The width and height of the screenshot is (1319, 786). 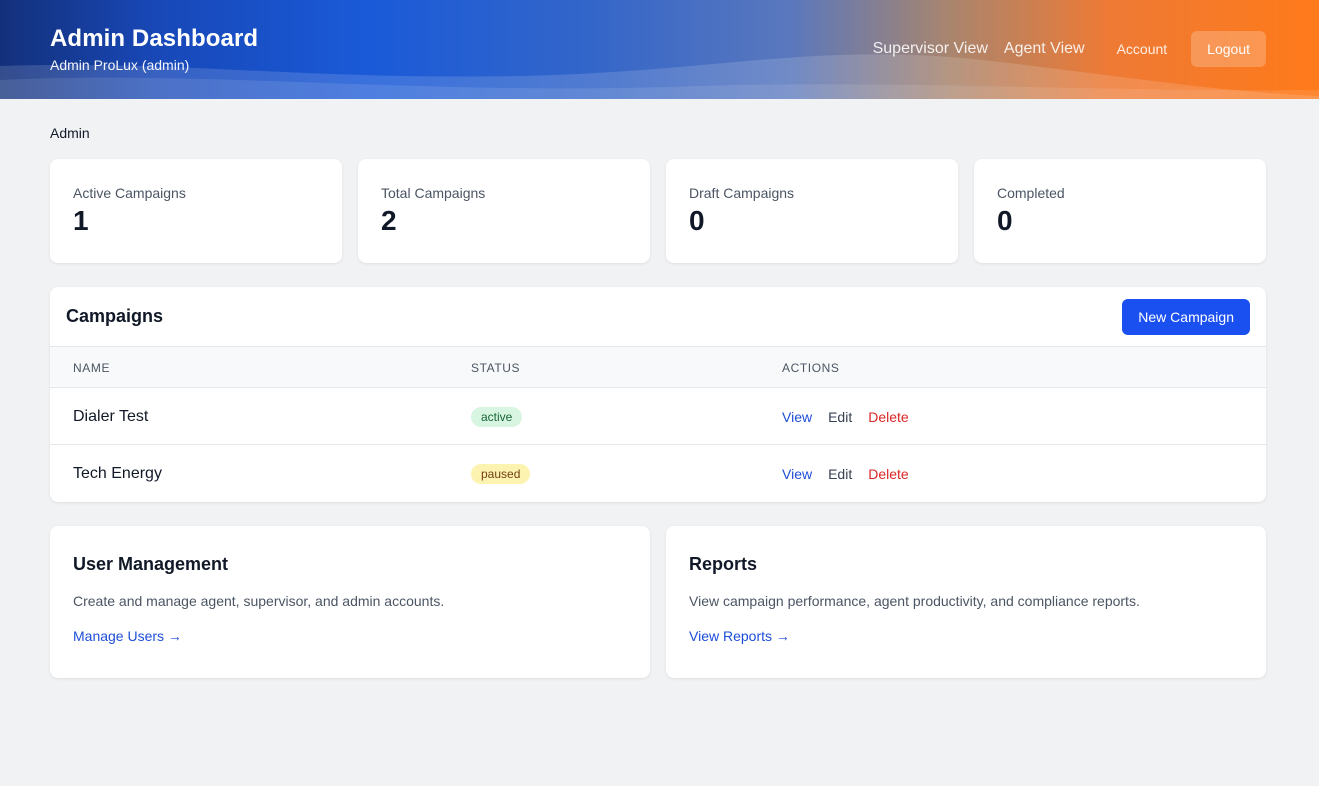 What do you see at coordinates (151, 564) in the screenshot?
I see `card-title: User Management` at bounding box center [151, 564].